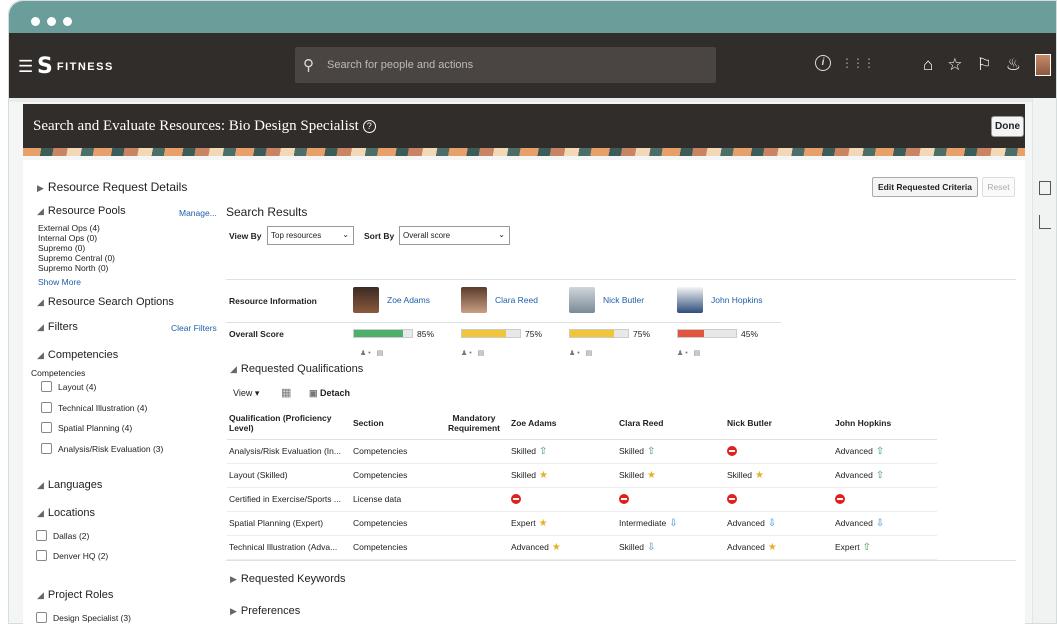 The height and width of the screenshot is (624, 1057). Describe the element at coordinates (85, 66) in the screenshot. I see `app-name: FITNESS` at that location.